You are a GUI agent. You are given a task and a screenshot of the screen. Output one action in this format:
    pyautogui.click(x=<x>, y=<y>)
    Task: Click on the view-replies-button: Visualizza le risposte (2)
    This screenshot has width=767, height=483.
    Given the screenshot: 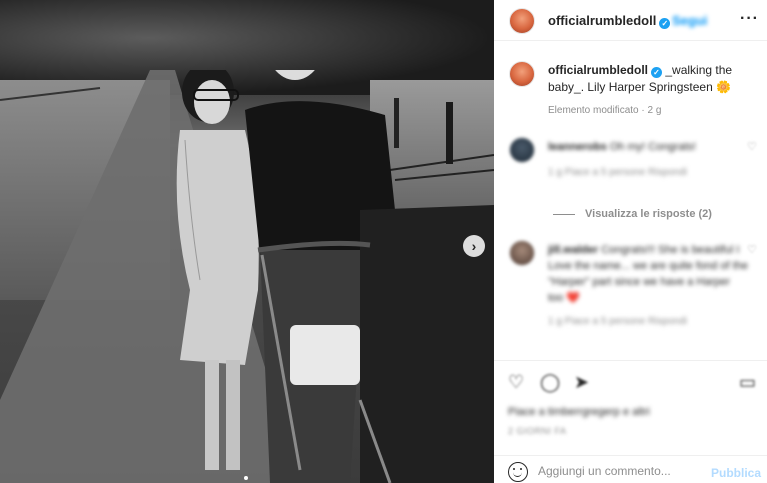 What is the action you would take?
    pyautogui.click(x=632, y=214)
    